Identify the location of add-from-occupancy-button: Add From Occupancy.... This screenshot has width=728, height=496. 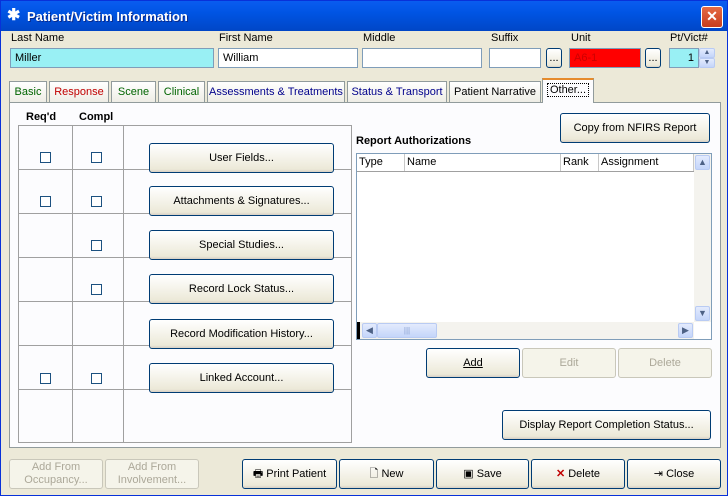
(56, 474).